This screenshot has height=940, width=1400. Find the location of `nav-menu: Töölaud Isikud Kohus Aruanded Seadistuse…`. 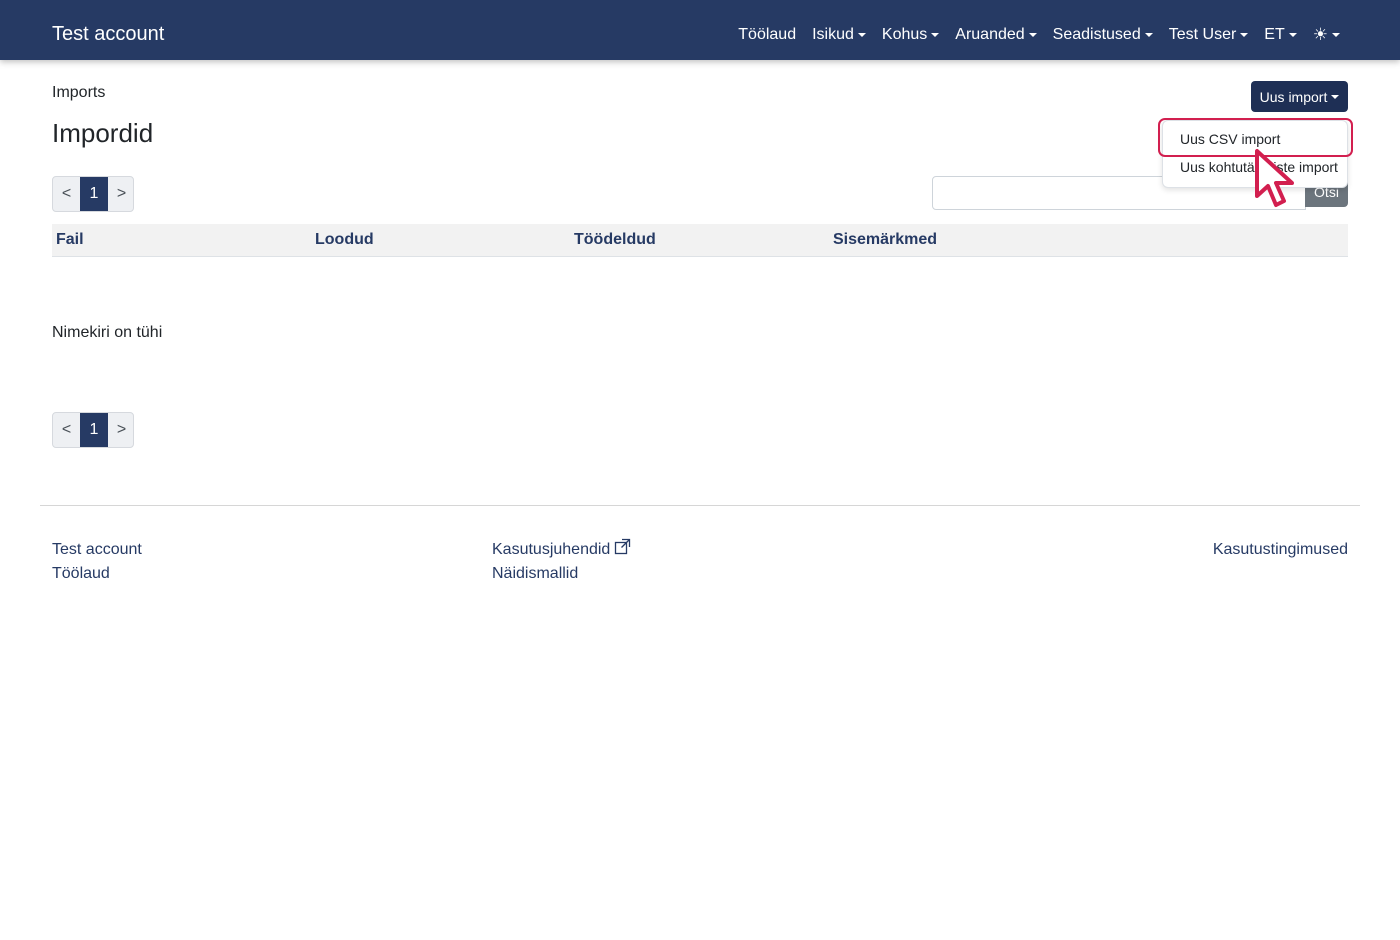

nav-menu: Töölaud Isikud Kohus Aruanded Seadistuse… is located at coordinates (1039, 35).